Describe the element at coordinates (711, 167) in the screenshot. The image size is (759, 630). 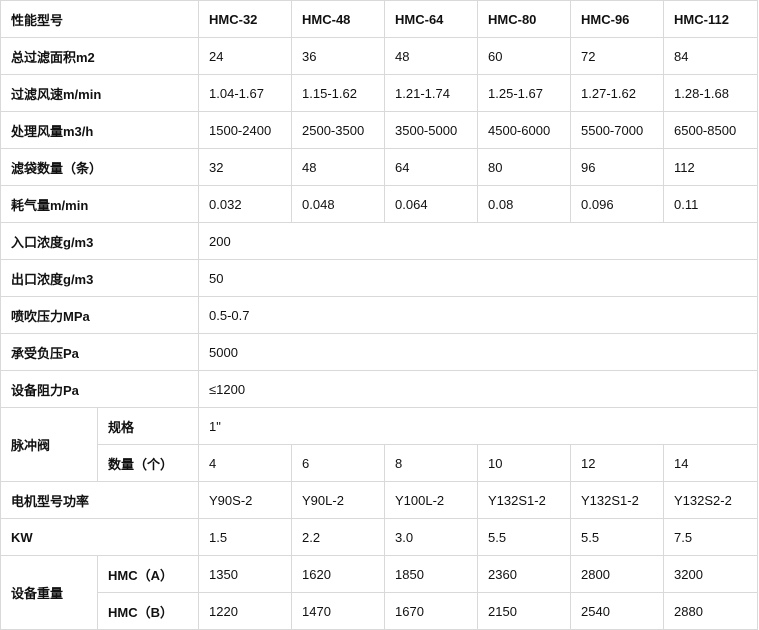
I see `table-cell: 112` at that location.